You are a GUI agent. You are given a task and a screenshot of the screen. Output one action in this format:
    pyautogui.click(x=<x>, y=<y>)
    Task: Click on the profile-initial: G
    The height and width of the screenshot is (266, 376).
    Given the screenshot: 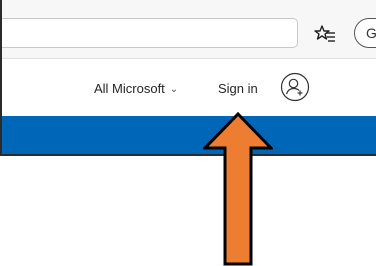 What is the action you would take?
    pyautogui.click(x=371, y=33)
    